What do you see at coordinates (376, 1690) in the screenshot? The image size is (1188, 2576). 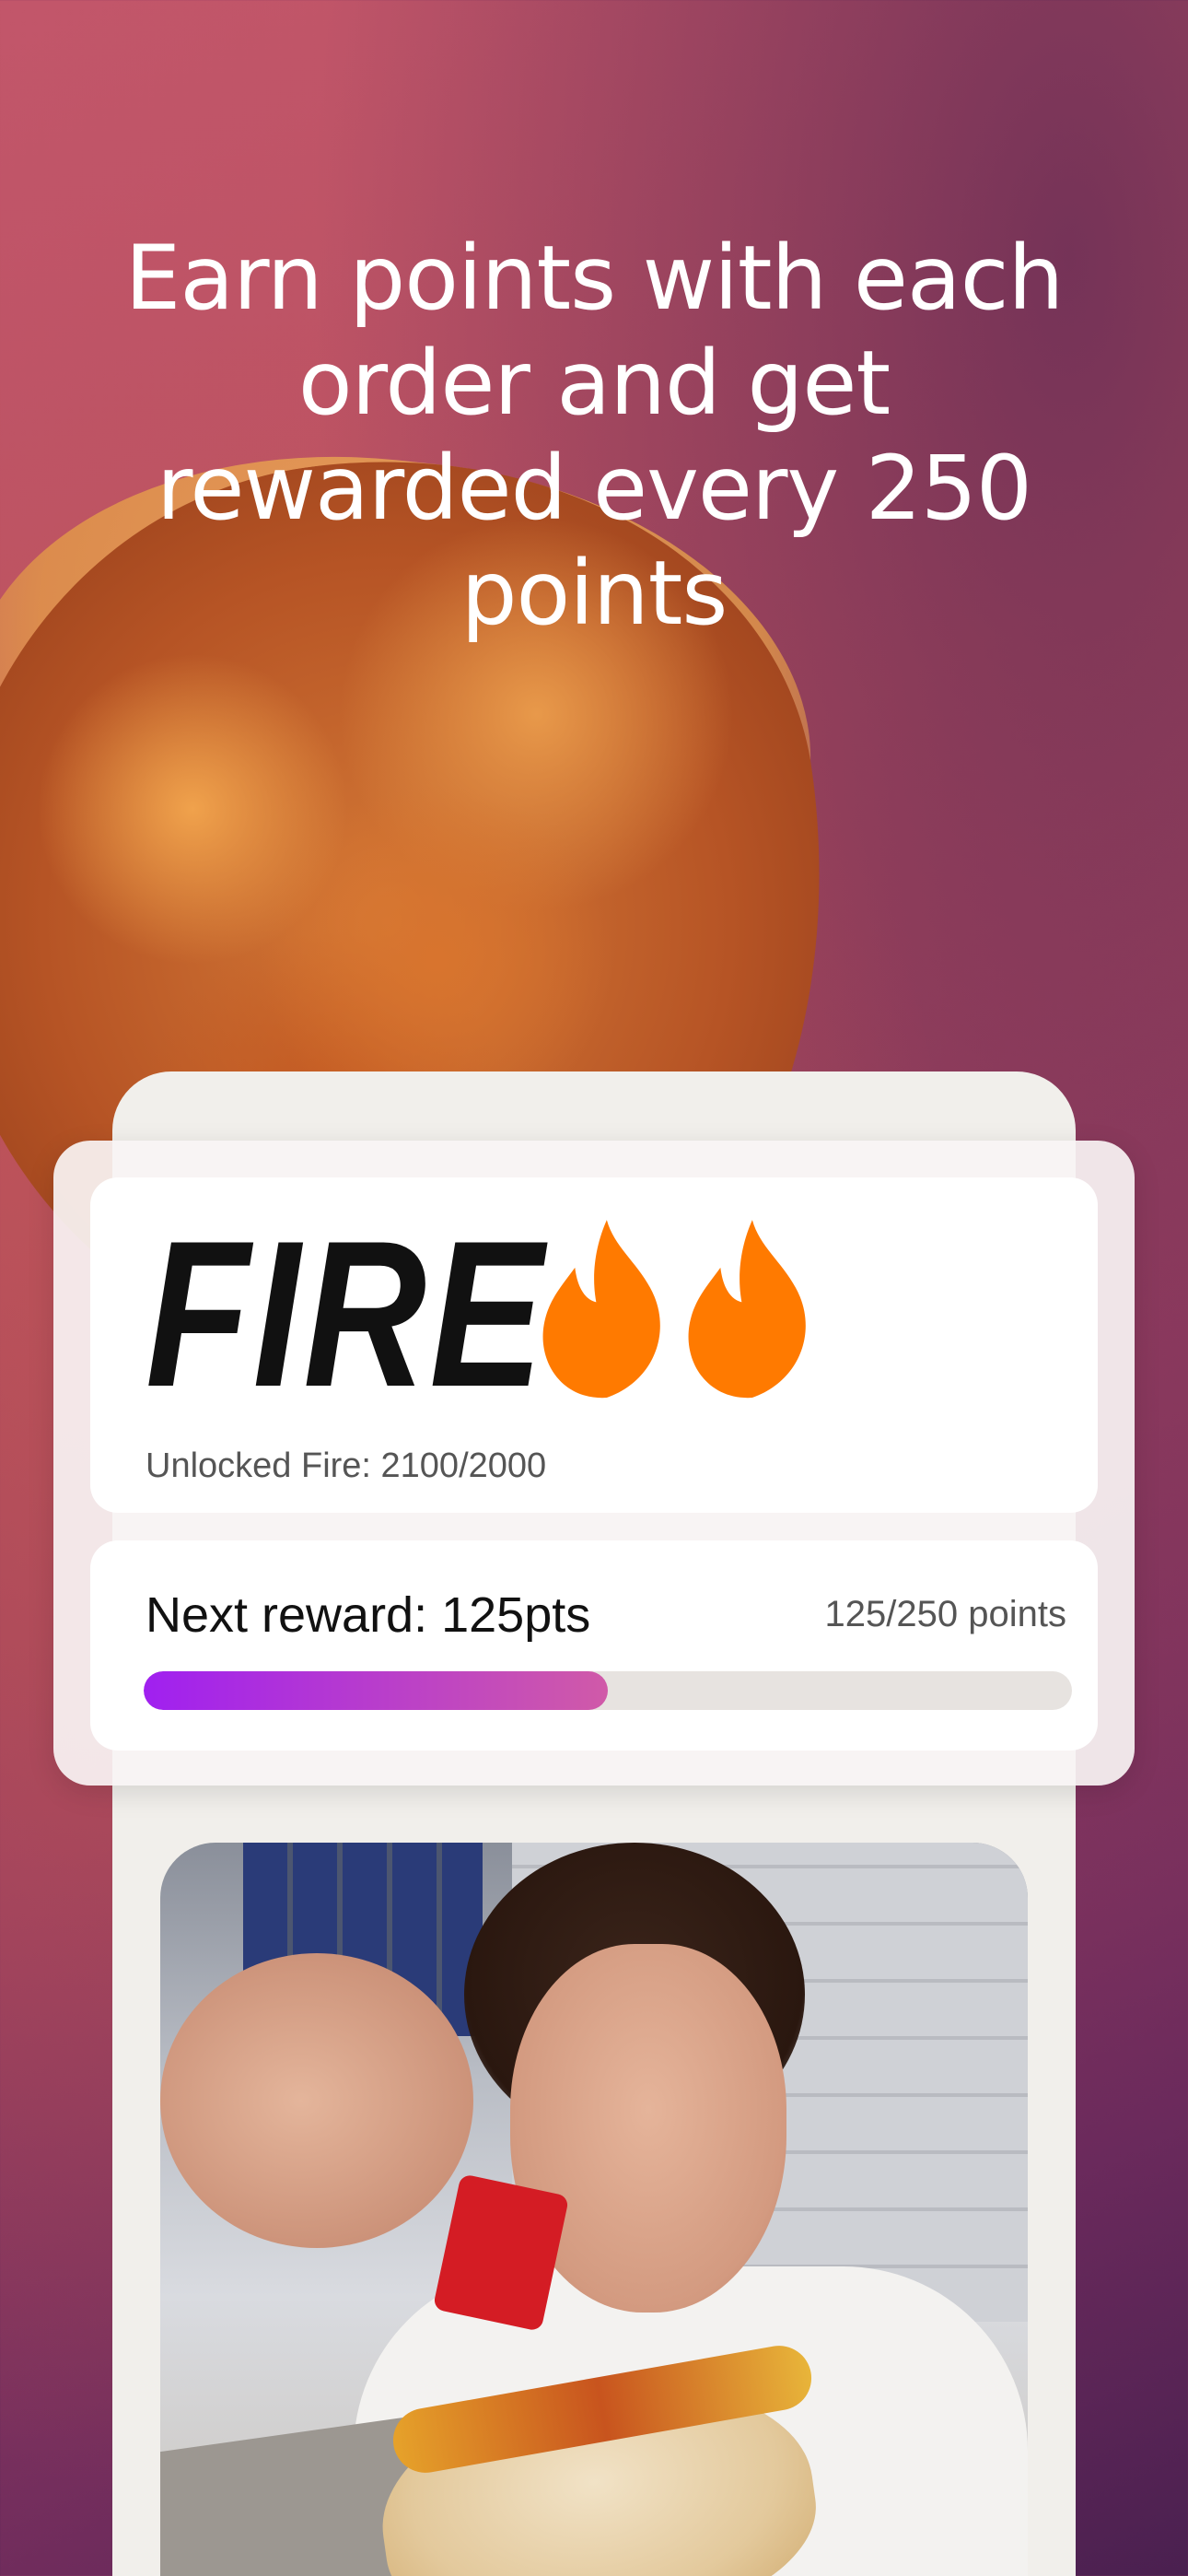 I see `reward-progress-fill` at bounding box center [376, 1690].